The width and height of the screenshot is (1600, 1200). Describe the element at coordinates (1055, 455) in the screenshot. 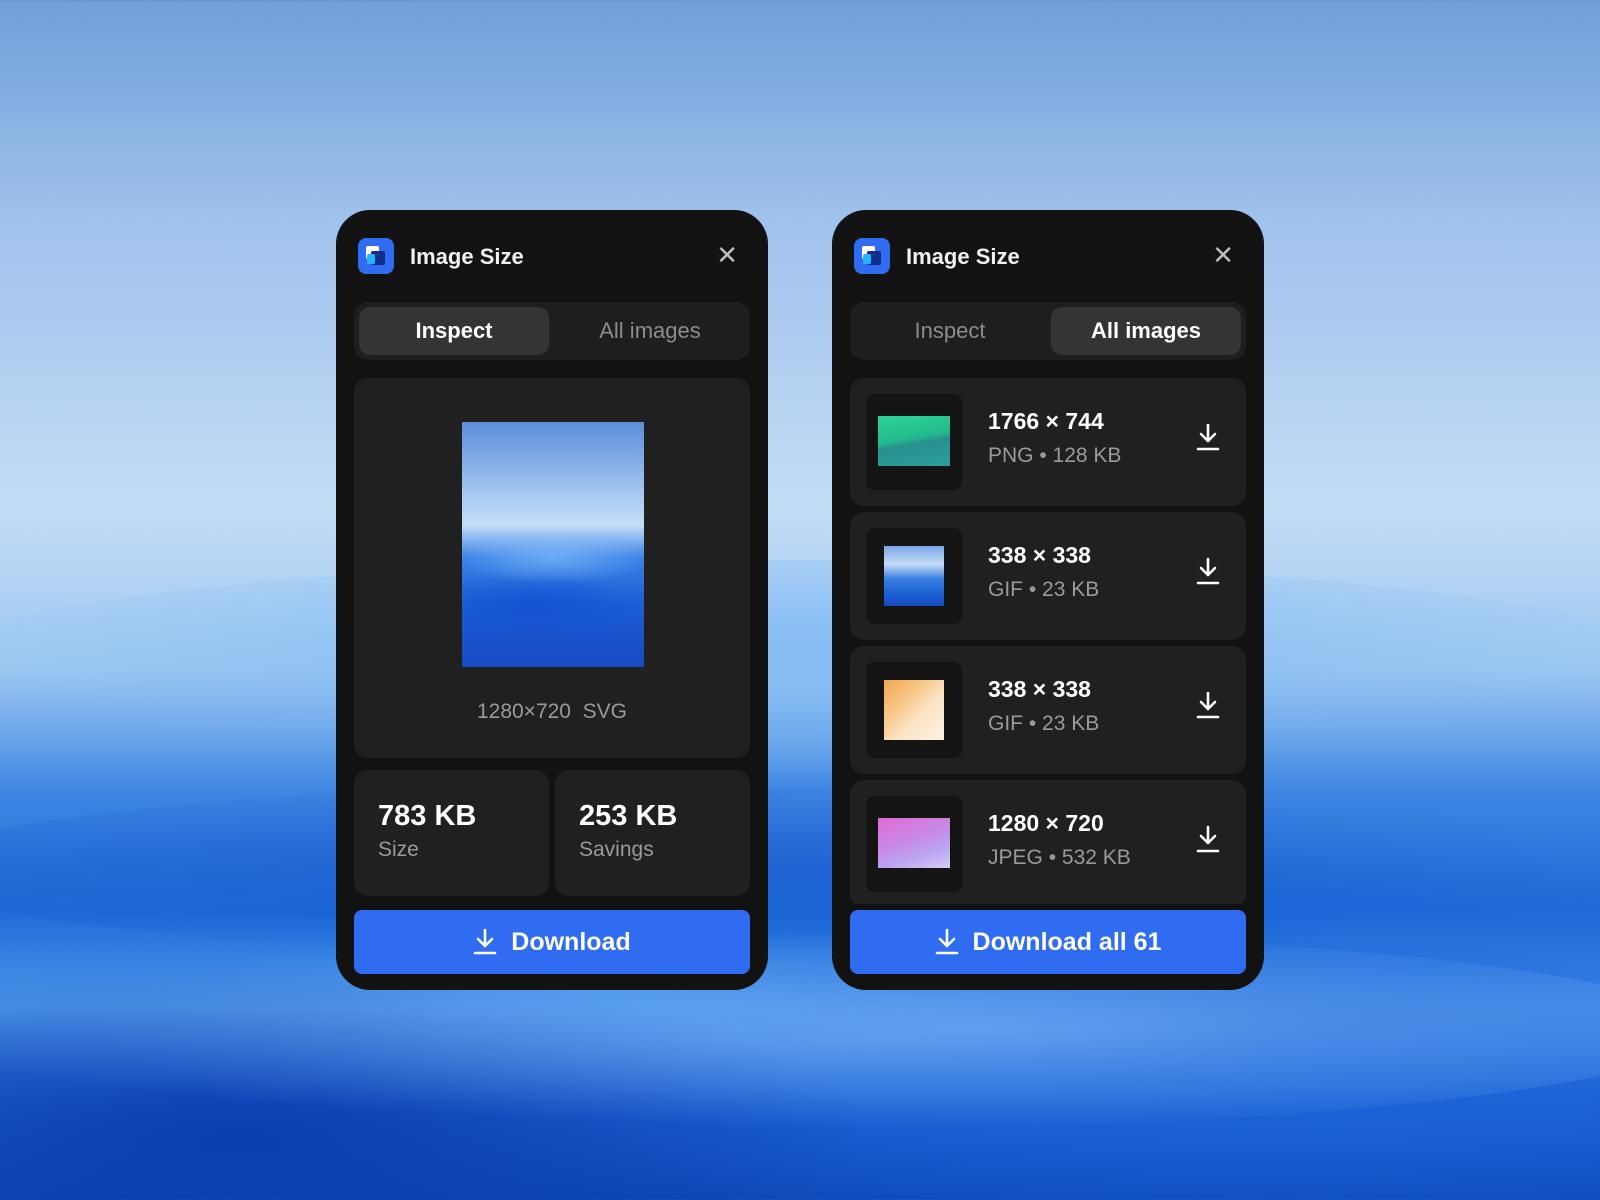

I see `image-info: PNG • 128 KB` at that location.